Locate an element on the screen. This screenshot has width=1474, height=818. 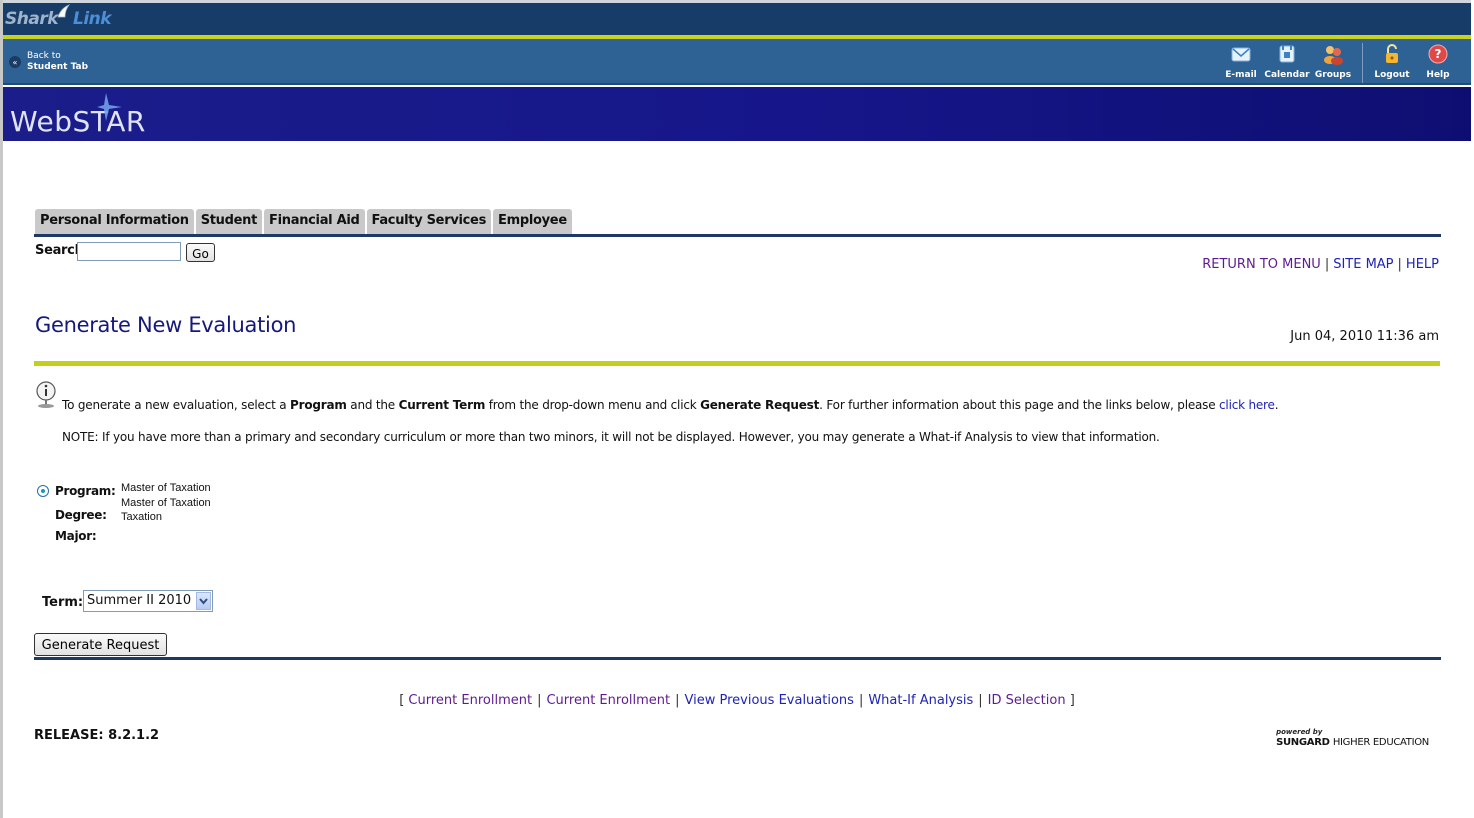
back-line2: Student Tab is located at coordinates (58, 67).